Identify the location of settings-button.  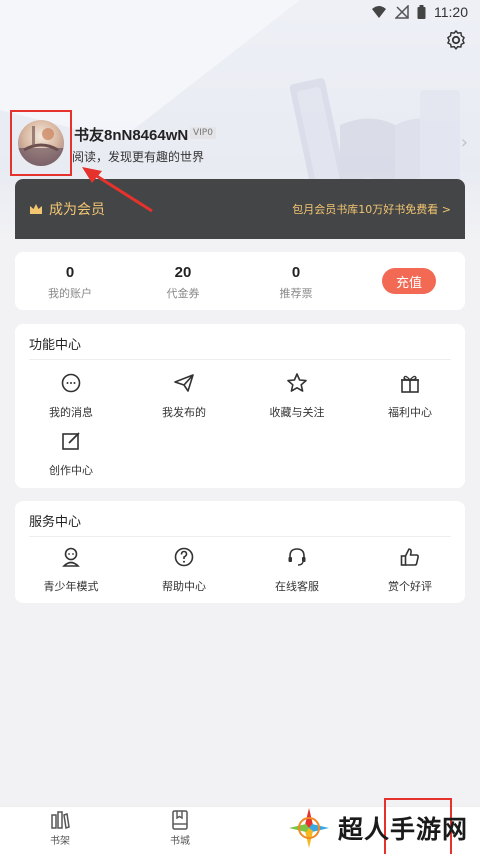
(456, 40).